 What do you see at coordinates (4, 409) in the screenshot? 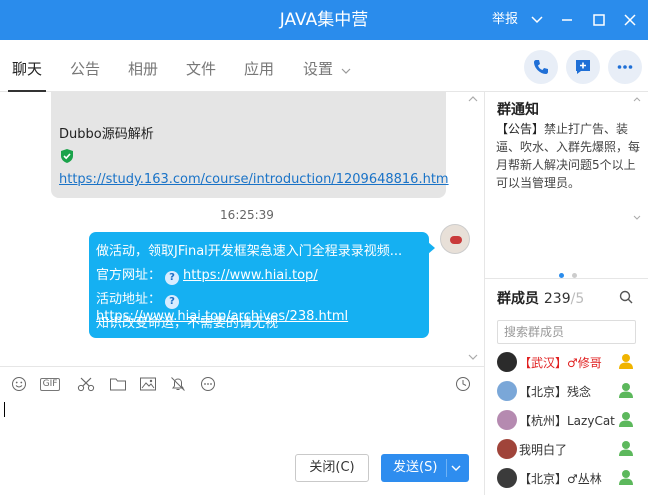
I see `text-caret` at bounding box center [4, 409].